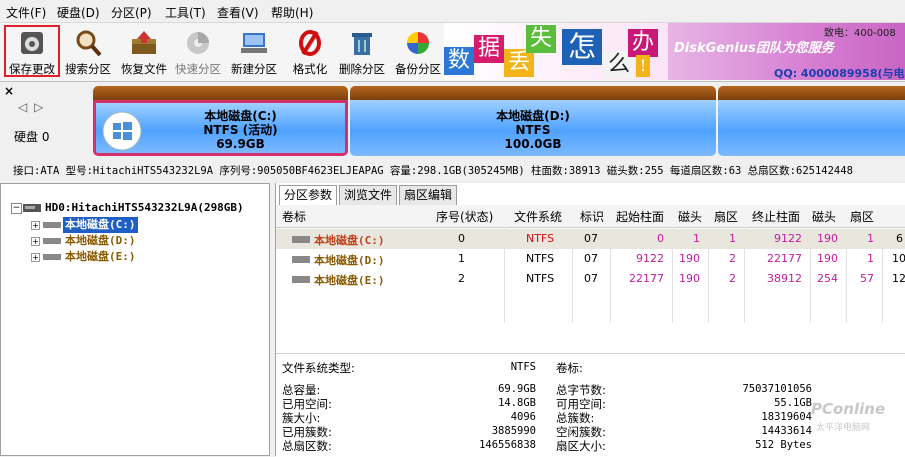  Describe the element at coordinates (418, 43) in the screenshot. I see `backup-icon` at that location.